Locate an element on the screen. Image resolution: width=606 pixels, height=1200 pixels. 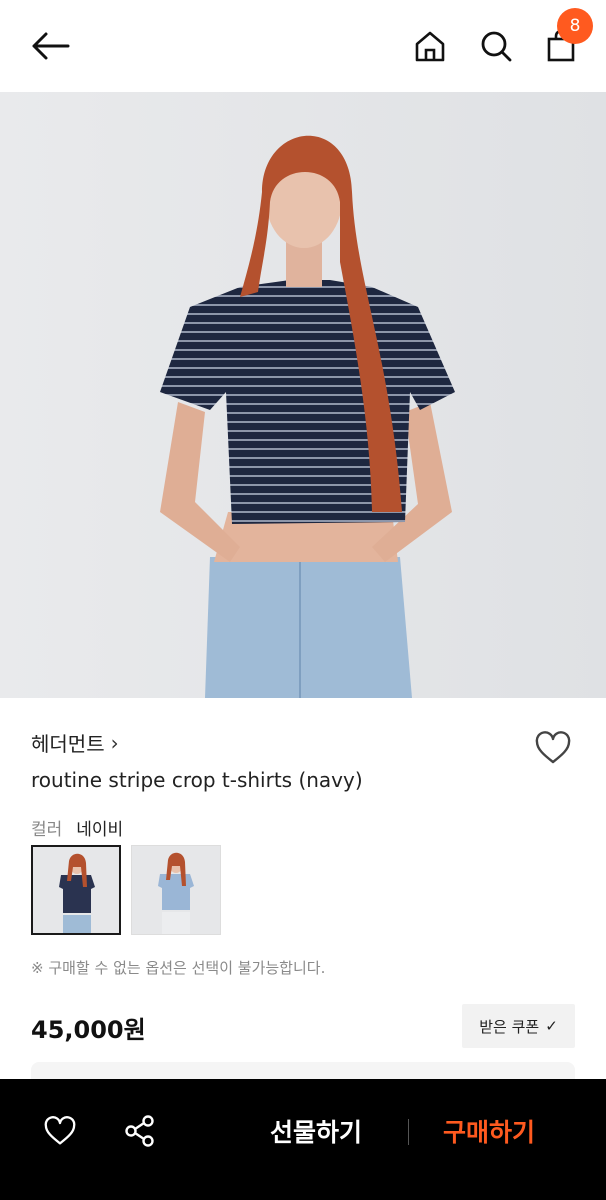
back-button is located at coordinates (50, 46).